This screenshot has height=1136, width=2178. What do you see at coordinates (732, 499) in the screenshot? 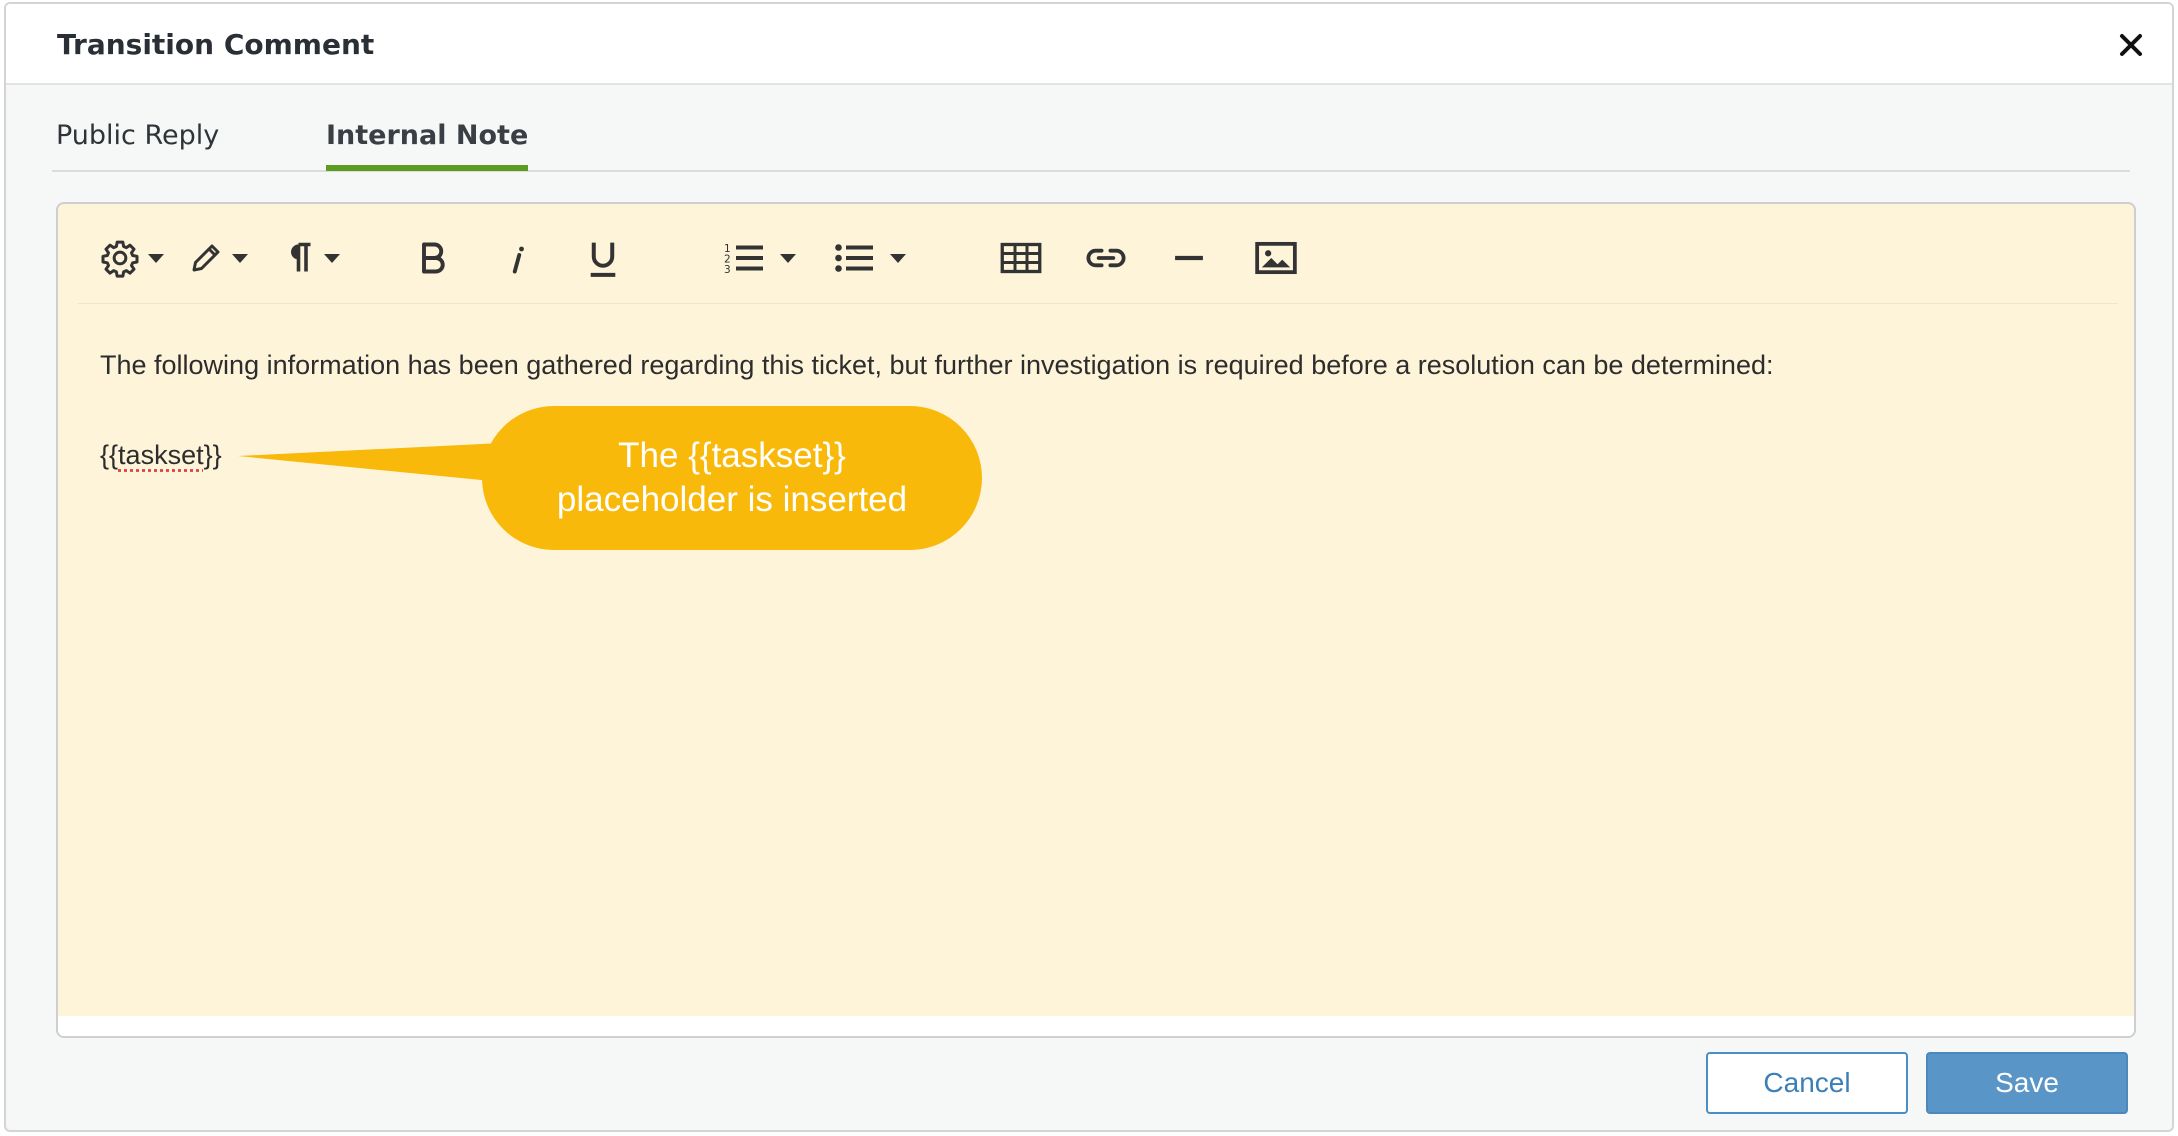
I see `callout-line-2: placeholder is inserted` at bounding box center [732, 499].